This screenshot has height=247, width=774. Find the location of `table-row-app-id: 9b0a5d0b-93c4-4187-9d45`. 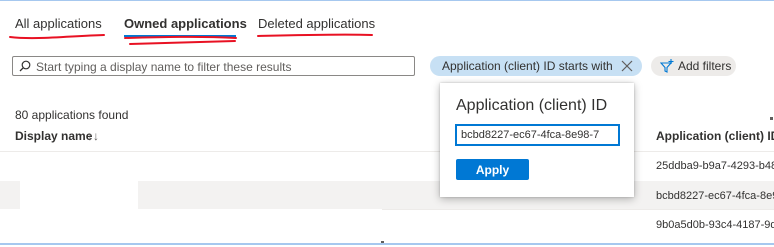

table-row-app-id: 9b0a5d0b-93c4-4187-9d45 is located at coordinates (715, 225).